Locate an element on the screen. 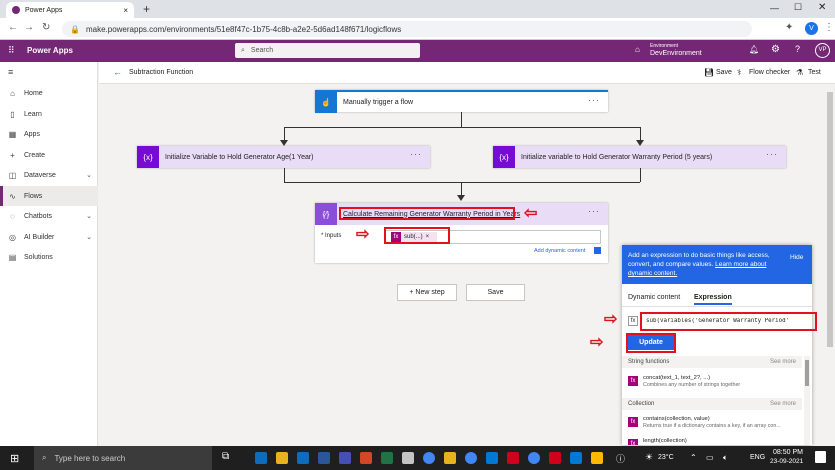 This screenshot has height=470, width=835. environment-name: DevEnvironment is located at coordinates (676, 53).